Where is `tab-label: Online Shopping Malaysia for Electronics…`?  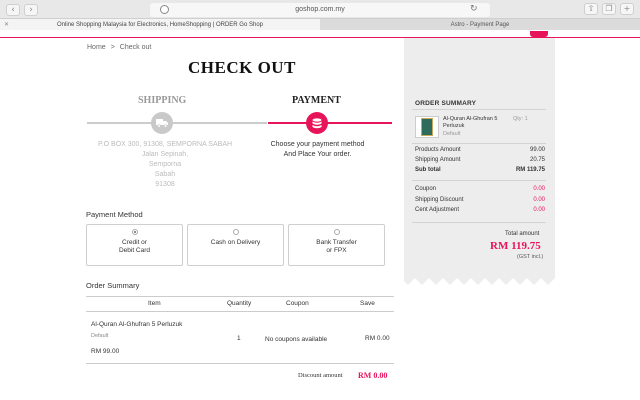
tab-label: Online Shopping Malaysia for Electronics… is located at coordinates (160, 25).